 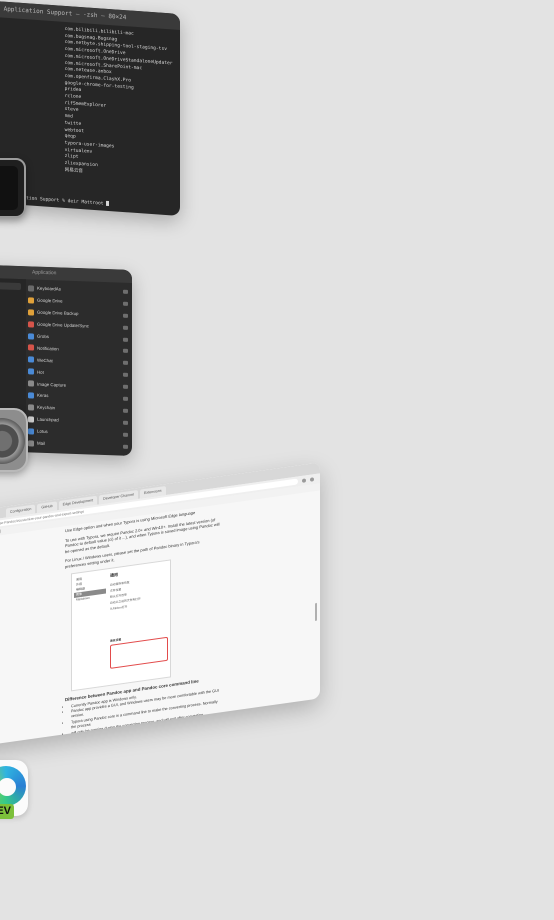 What do you see at coordinates (63, 325) in the screenshot?
I see `finder-row-label: Google Drive Update/Sync` at bounding box center [63, 325].